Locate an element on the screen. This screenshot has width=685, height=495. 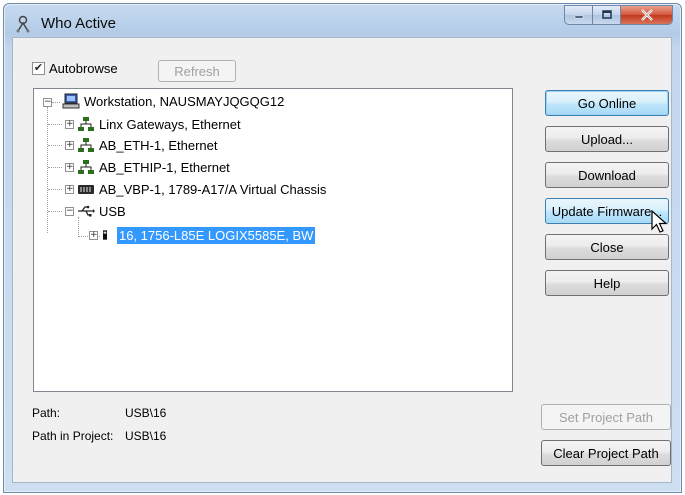
autobrowse-checkbox: ✔ Autobrowse is located at coordinates (75, 68).